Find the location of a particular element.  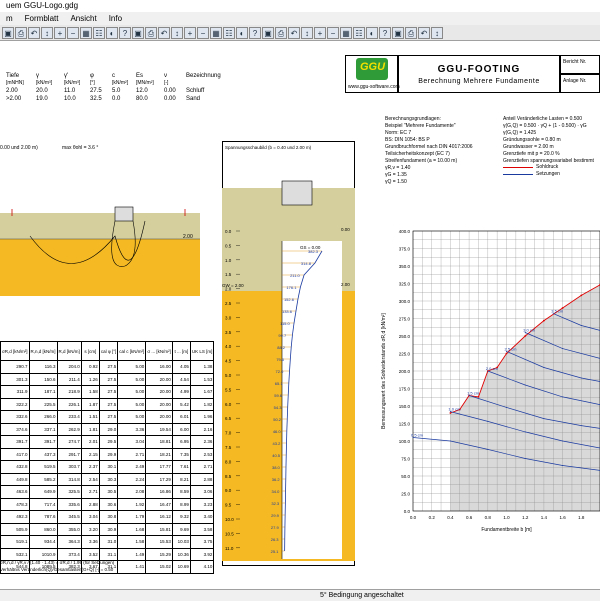

soil-header-1: γ is located at coordinates (37, 76).